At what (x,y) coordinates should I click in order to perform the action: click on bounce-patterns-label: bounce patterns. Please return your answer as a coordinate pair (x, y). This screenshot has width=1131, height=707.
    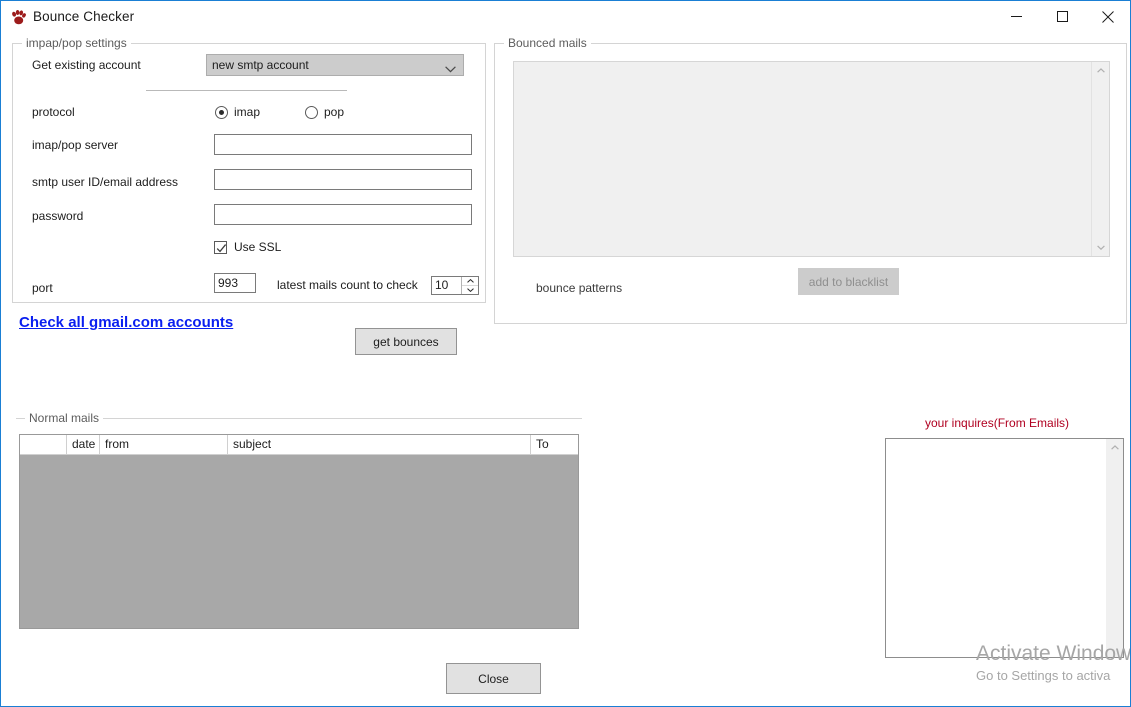
    Looking at the image, I should click on (579, 288).